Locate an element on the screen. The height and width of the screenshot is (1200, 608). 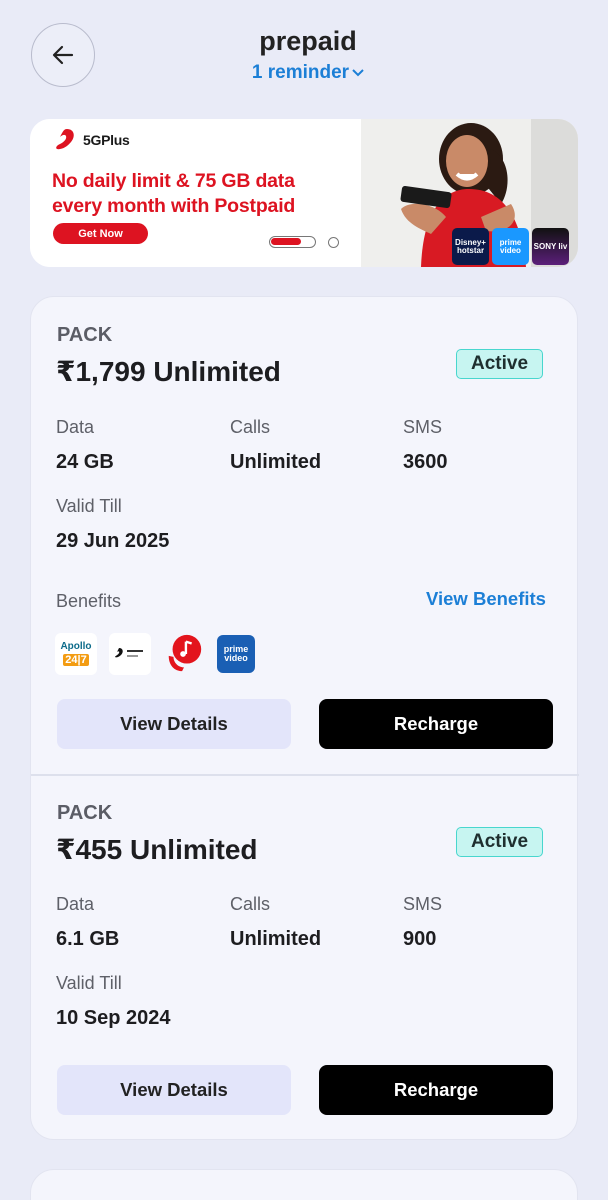
brand-row: 5GPlus is located at coordinates (90, 140).